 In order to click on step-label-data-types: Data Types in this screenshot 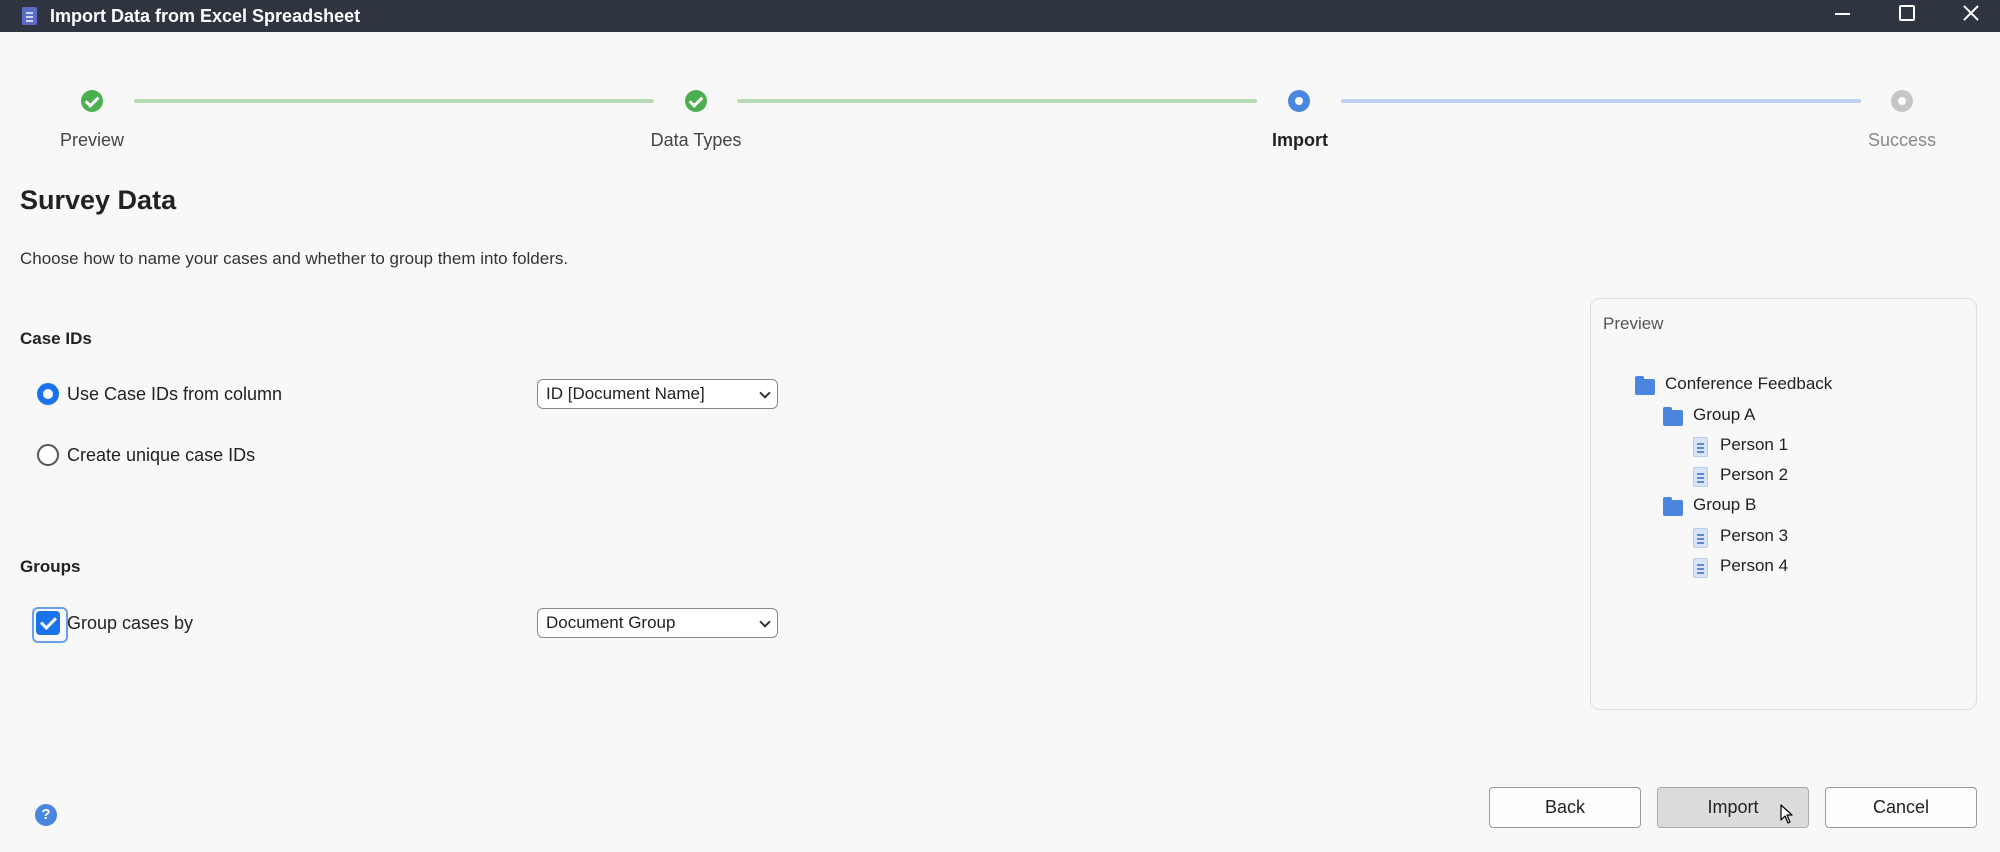, I will do `click(696, 140)`.